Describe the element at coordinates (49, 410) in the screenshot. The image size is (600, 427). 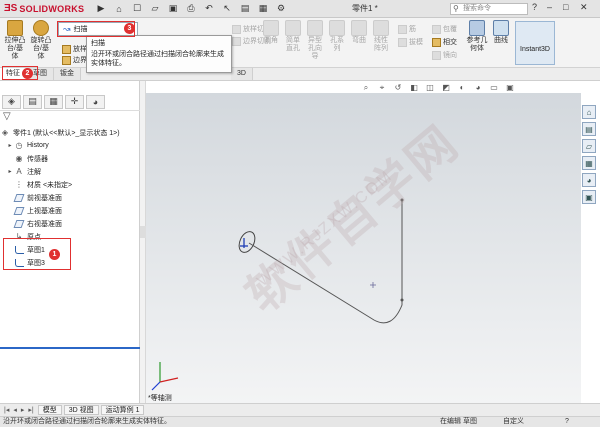
I see `tab-model: 模型` at that location.